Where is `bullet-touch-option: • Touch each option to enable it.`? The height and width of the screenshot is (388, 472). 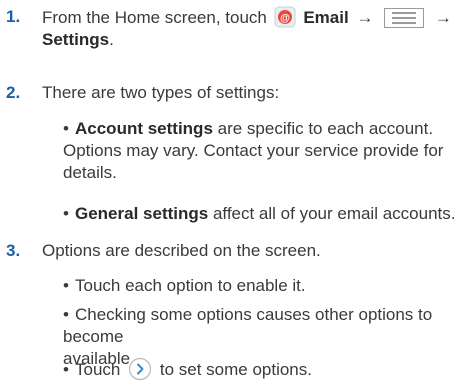 bullet-touch-option: • Touch each option to enable it. is located at coordinates (265, 286).